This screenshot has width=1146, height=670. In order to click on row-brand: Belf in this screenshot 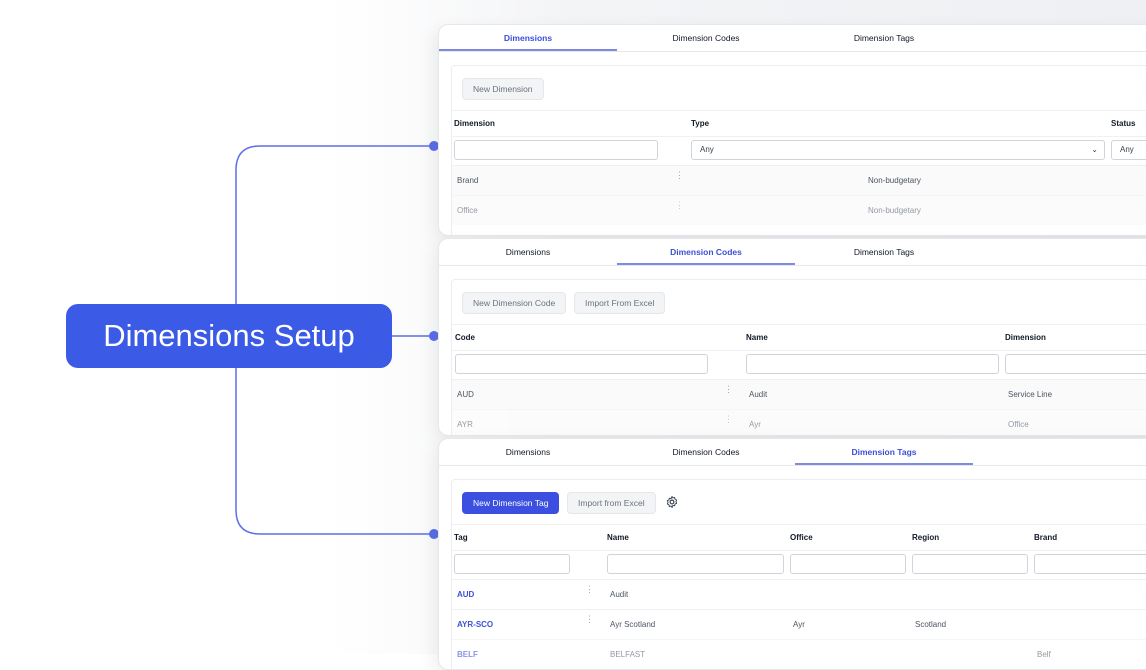, I will do `click(1044, 654)`.